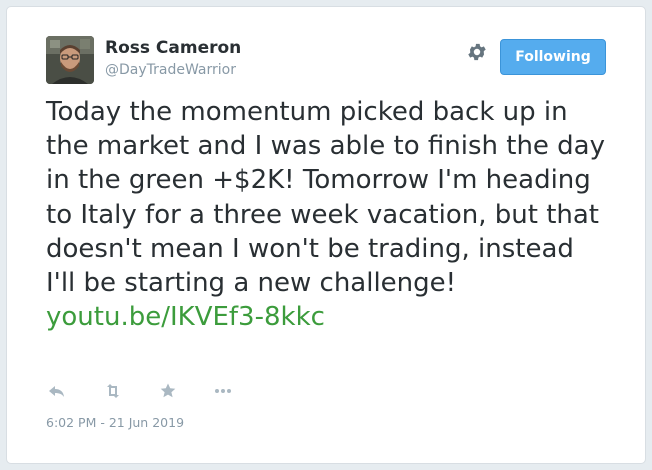 The height and width of the screenshot is (470, 652). What do you see at coordinates (57, 391) in the screenshot?
I see `reply-icon` at bounding box center [57, 391].